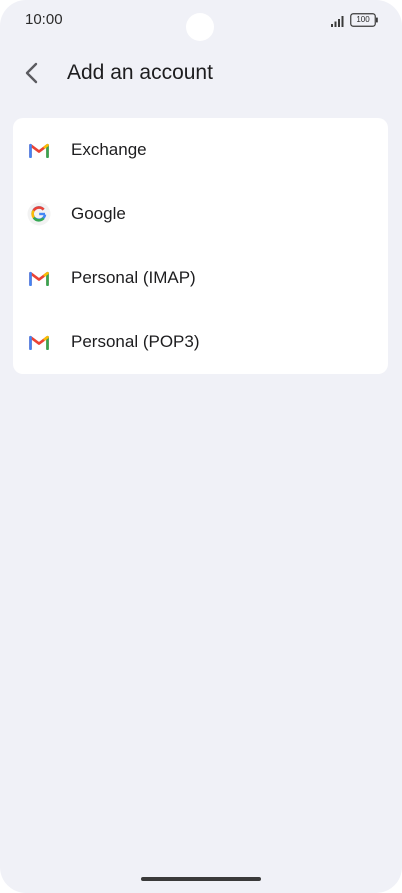 The height and width of the screenshot is (893, 402). Describe the element at coordinates (140, 72) in the screenshot. I see `page-title: Add an account` at that location.